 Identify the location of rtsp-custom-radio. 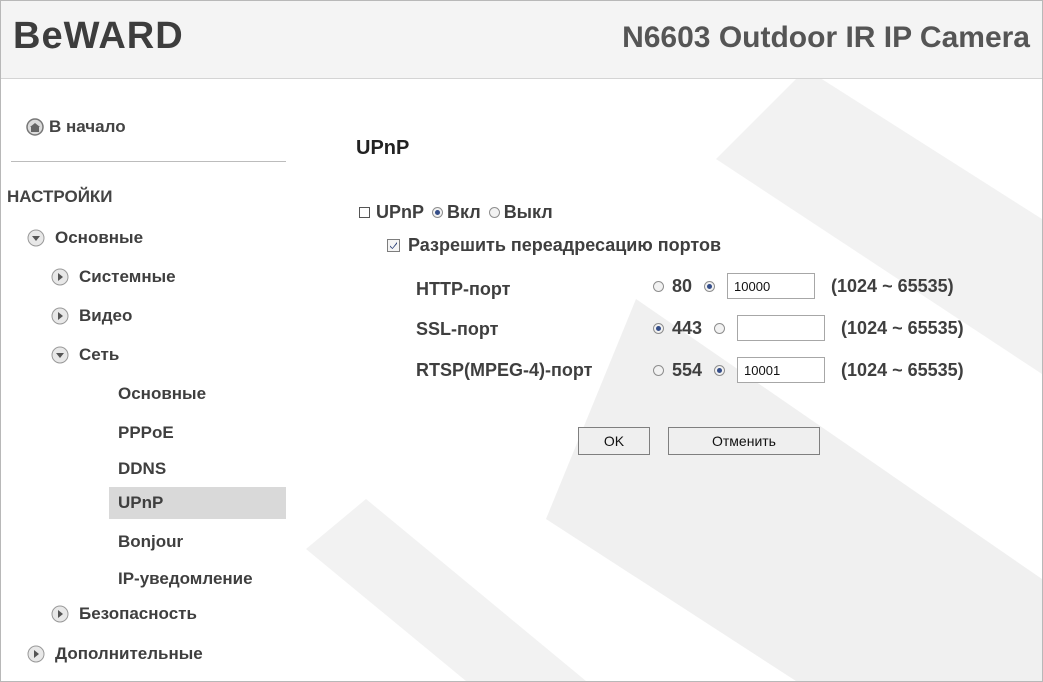
(720, 370).